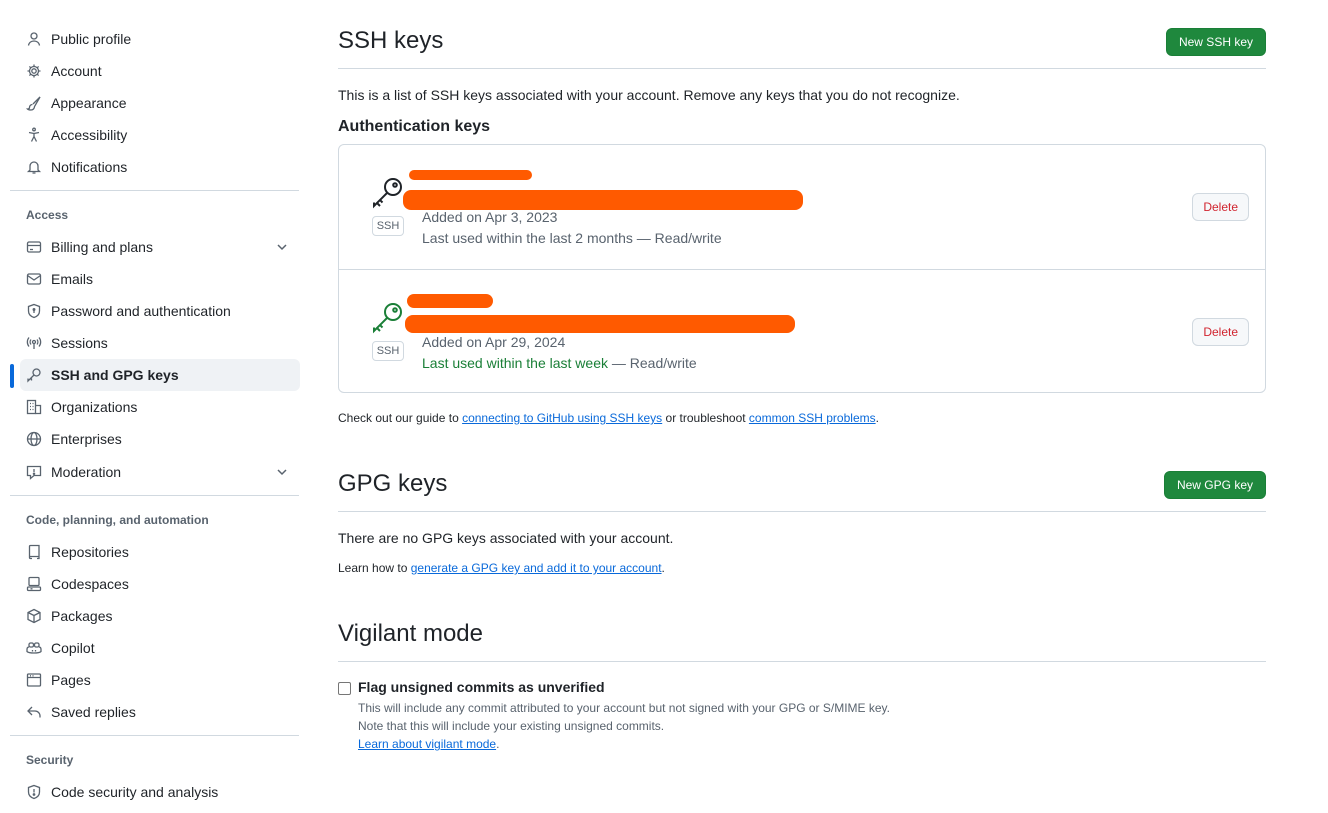 The image size is (1328, 813). What do you see at coordinates (1214, 485) in the screenshot?
I see `new-gpg-key-button: New GPG key` at bounding box center [1214, 485].